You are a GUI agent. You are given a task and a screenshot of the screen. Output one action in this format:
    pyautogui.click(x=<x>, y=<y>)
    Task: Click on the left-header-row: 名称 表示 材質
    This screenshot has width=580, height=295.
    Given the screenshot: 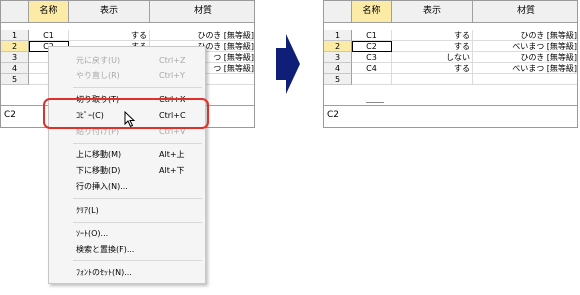 What is the action you would take?
    pyautogui.click(x=127, y=12)
    